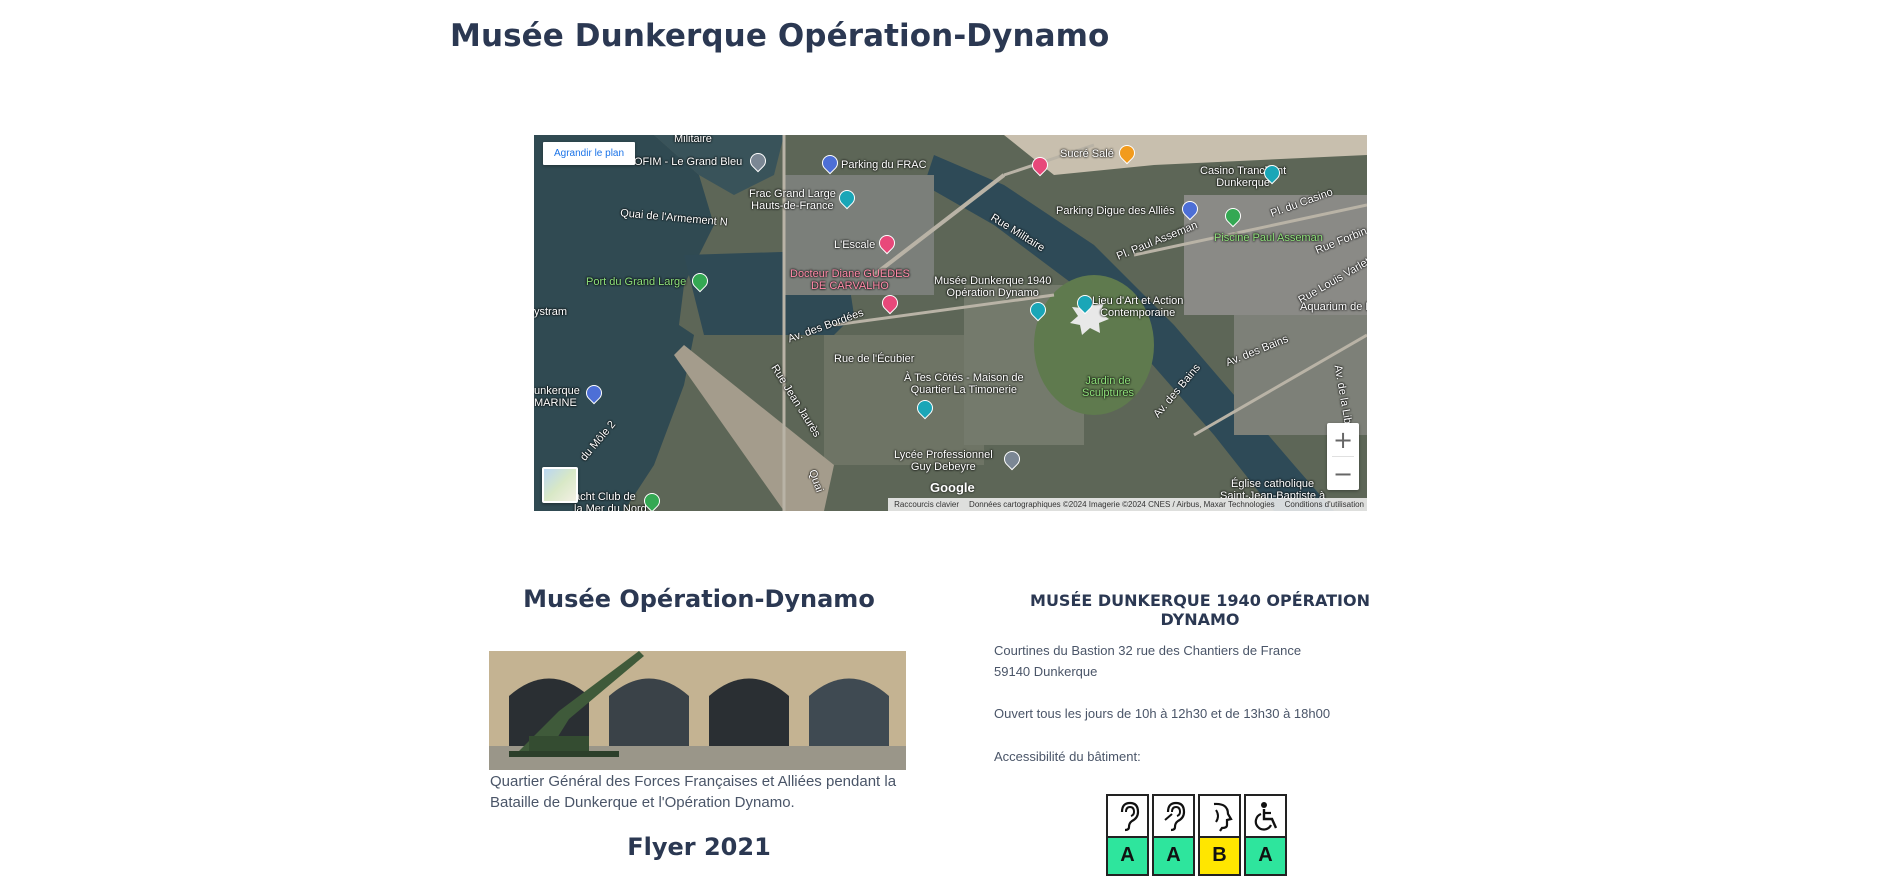 This screenshot has height=876, width=1892. Describe the element at coordinates (1219, 856) in the screenshot. I see `accessibility-grade: B` at that location.